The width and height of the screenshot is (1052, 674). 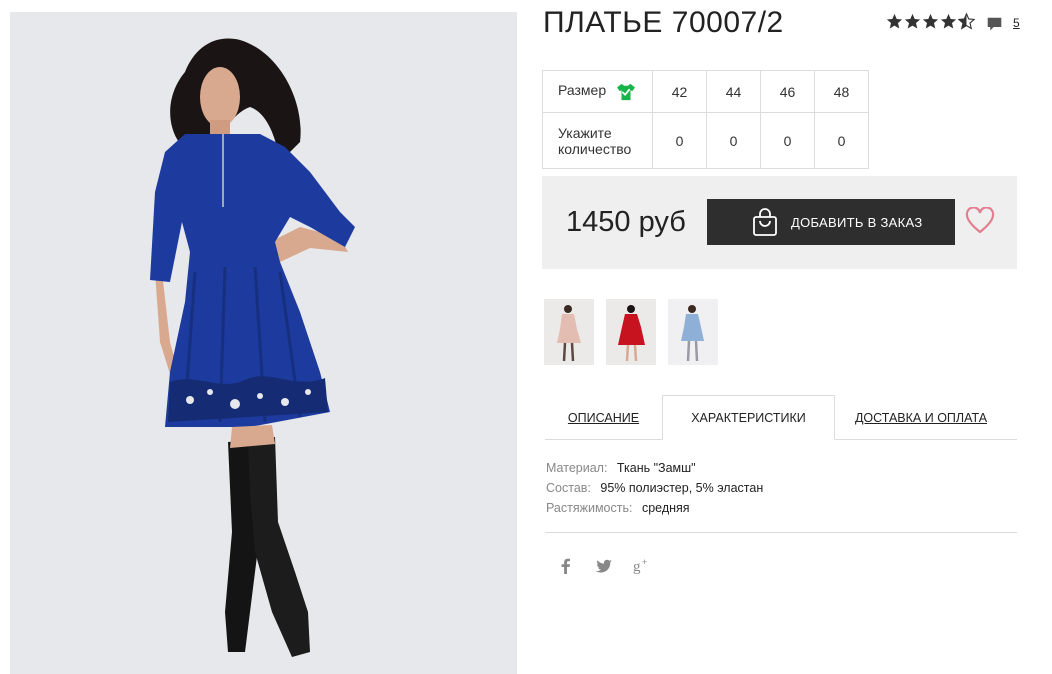 What do you see at coordinates (626, 92) in the screenshot?
I see `shirt-check-icon` at bounding box center [626, 92].